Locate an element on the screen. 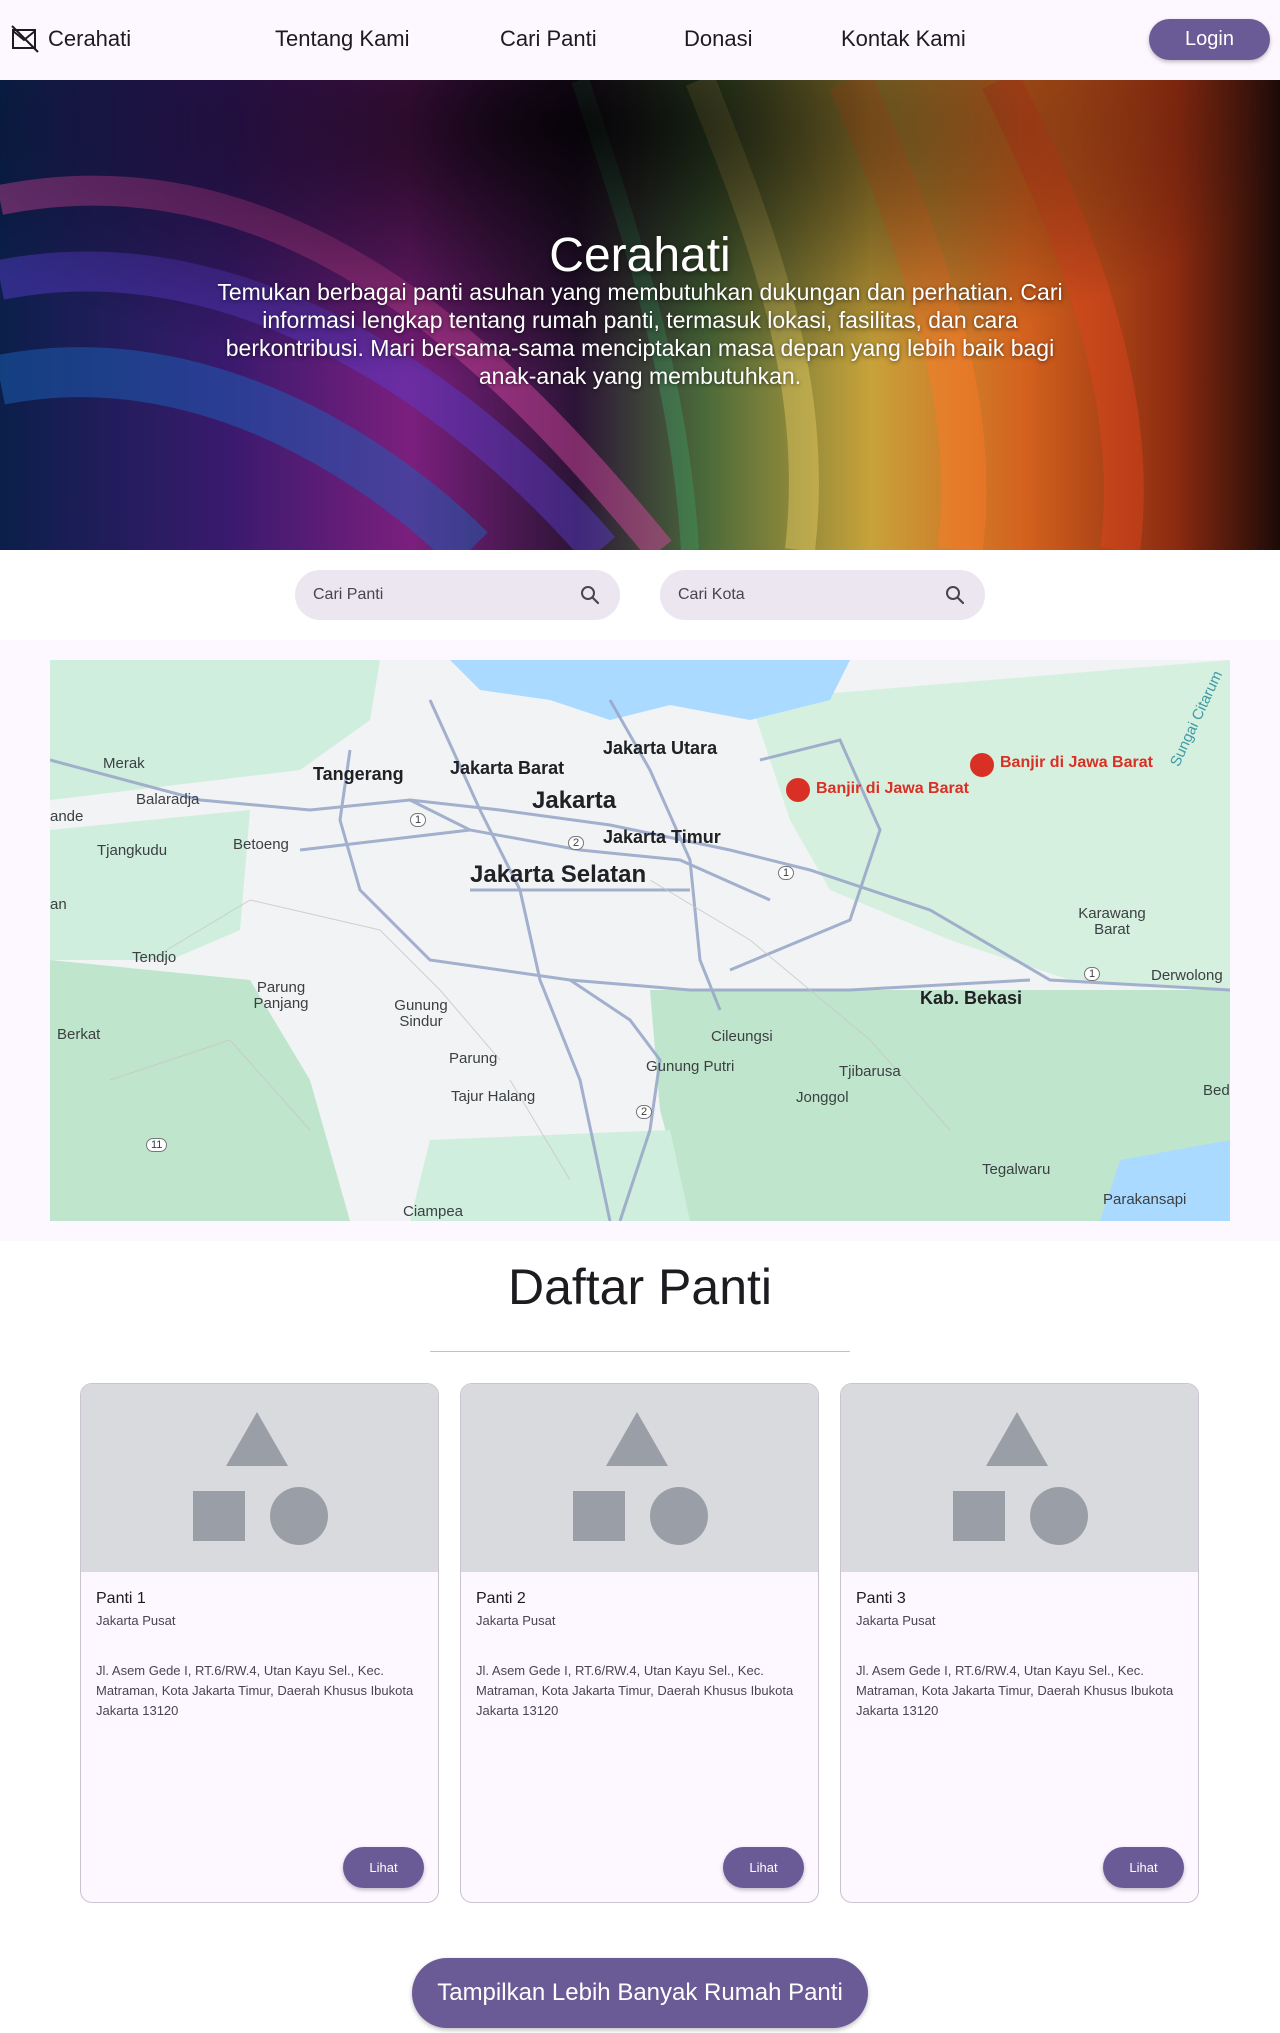  map-label-kab-bekasi: Kab. Bekasi is located at coordinates (971, 998).